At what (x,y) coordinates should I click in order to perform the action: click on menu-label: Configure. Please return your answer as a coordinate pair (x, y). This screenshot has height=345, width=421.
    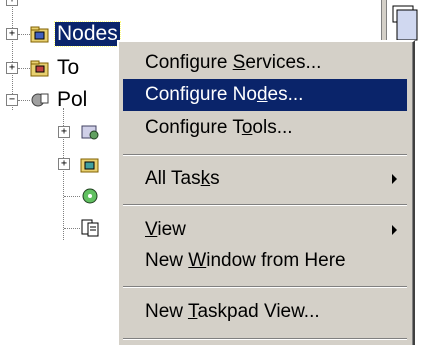
    Looking at the image, I should click on (189, 62).